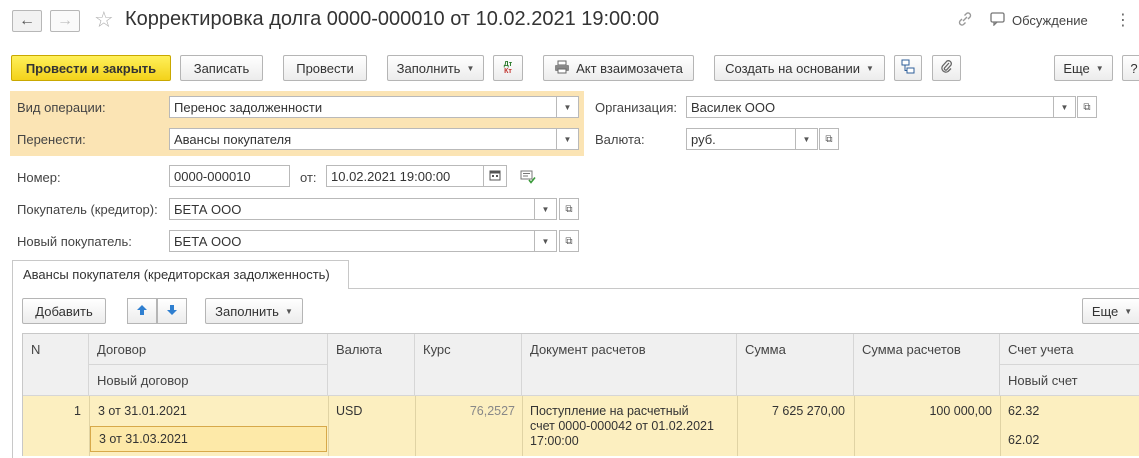  What do you see at coordinates (142, 411) in the screenshot?
I see `cell-contract: 3 от 31.01.2021` at bounding box center [142, 411].